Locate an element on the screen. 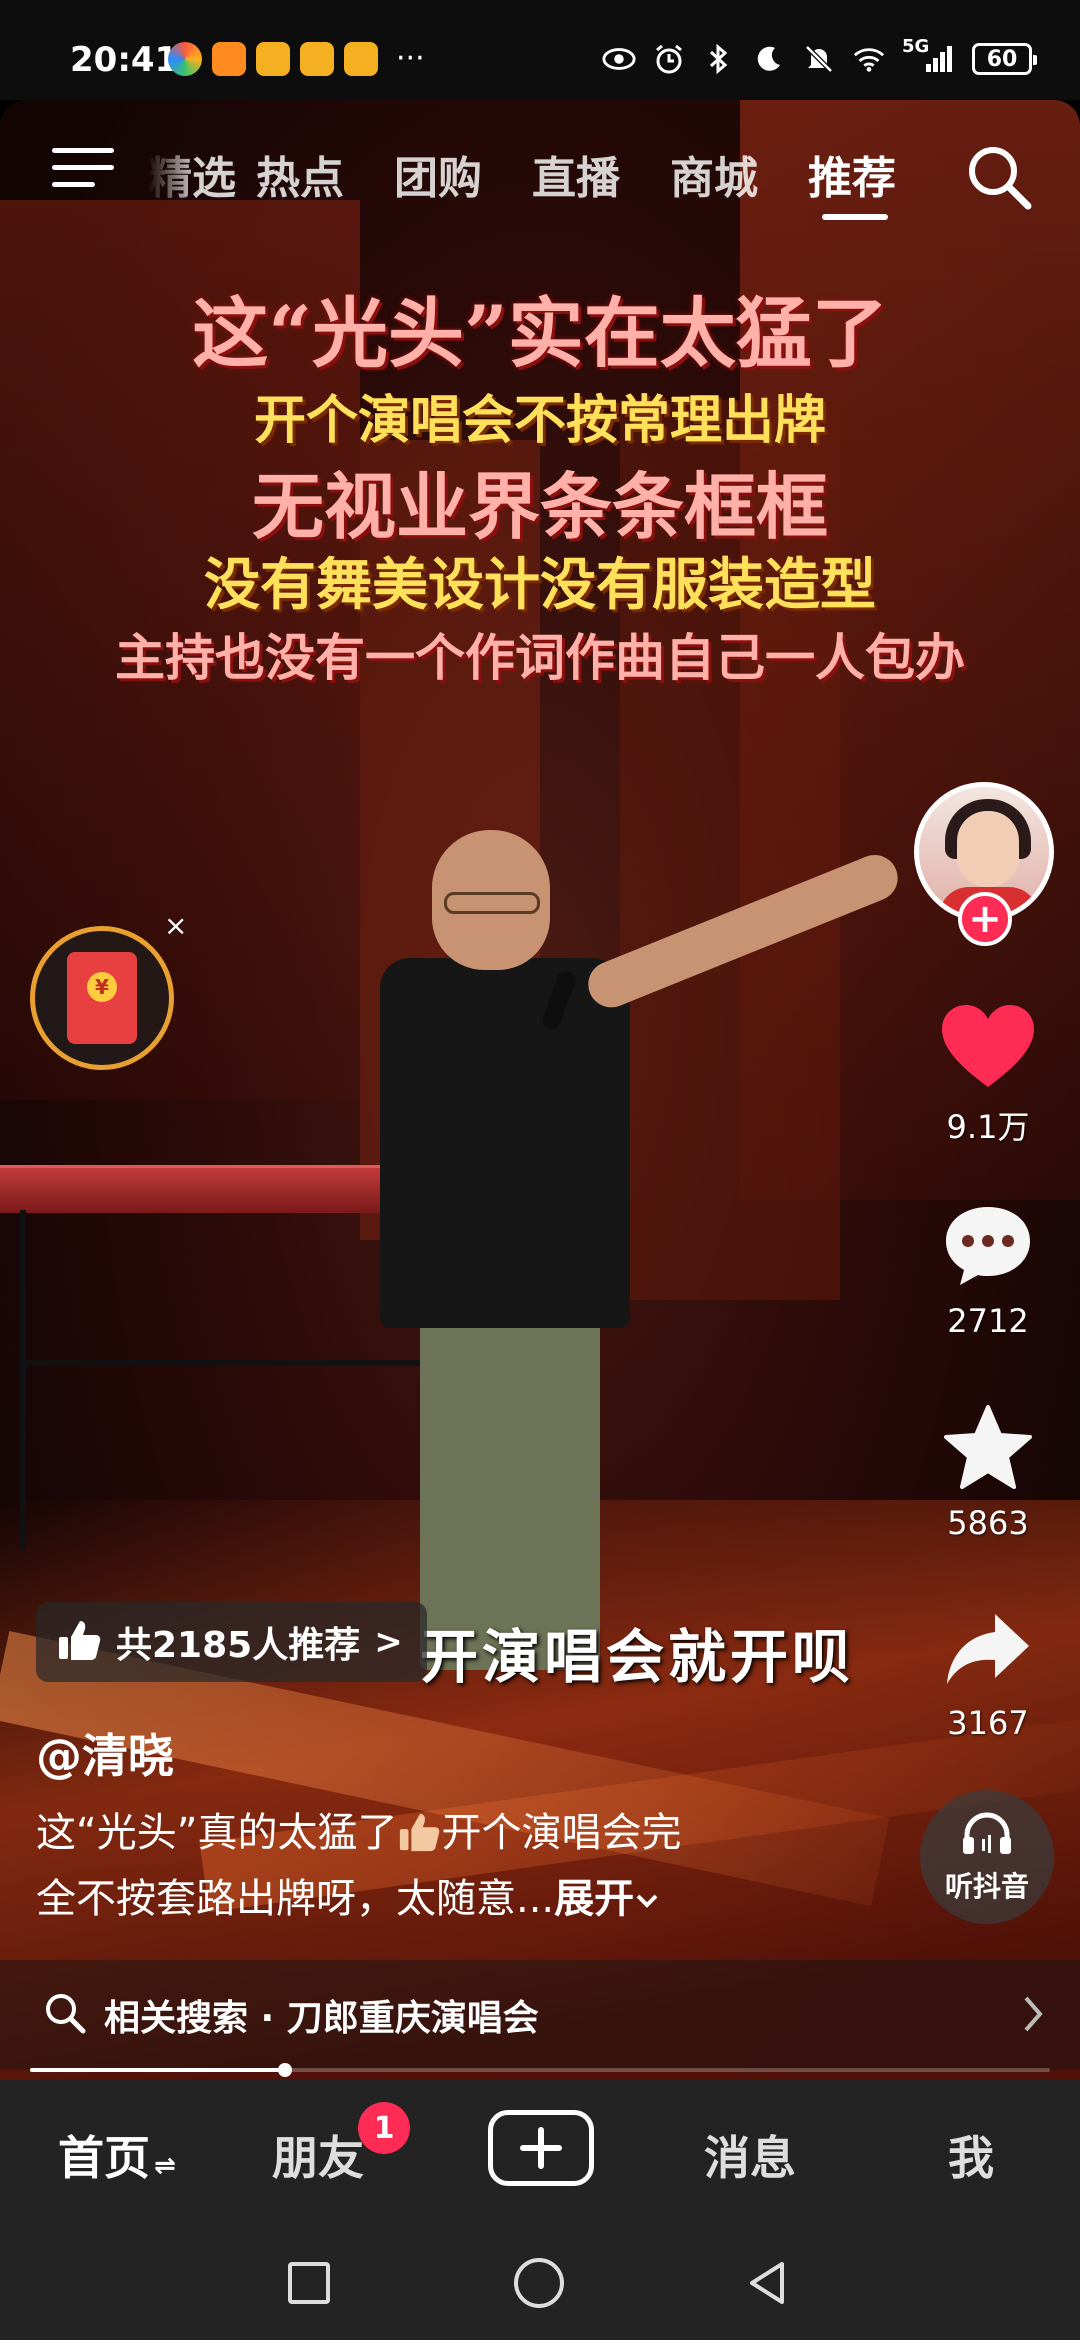 The image size is (1080, 2340). favorite-count: 5863 is located at coordinates (988, 1523).